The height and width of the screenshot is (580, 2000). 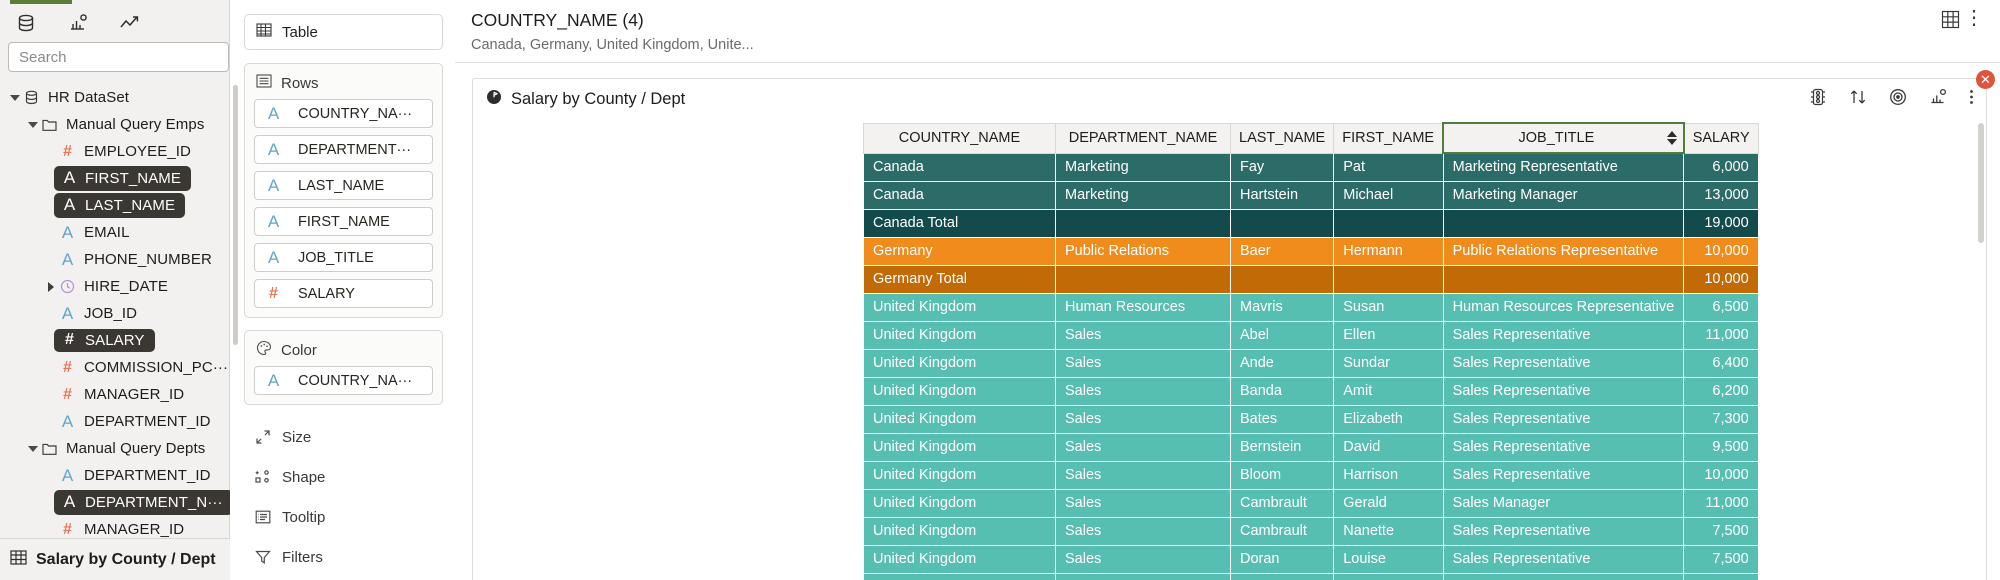 I want to click on table-cell: Susan, so click(x=1388, y=307).